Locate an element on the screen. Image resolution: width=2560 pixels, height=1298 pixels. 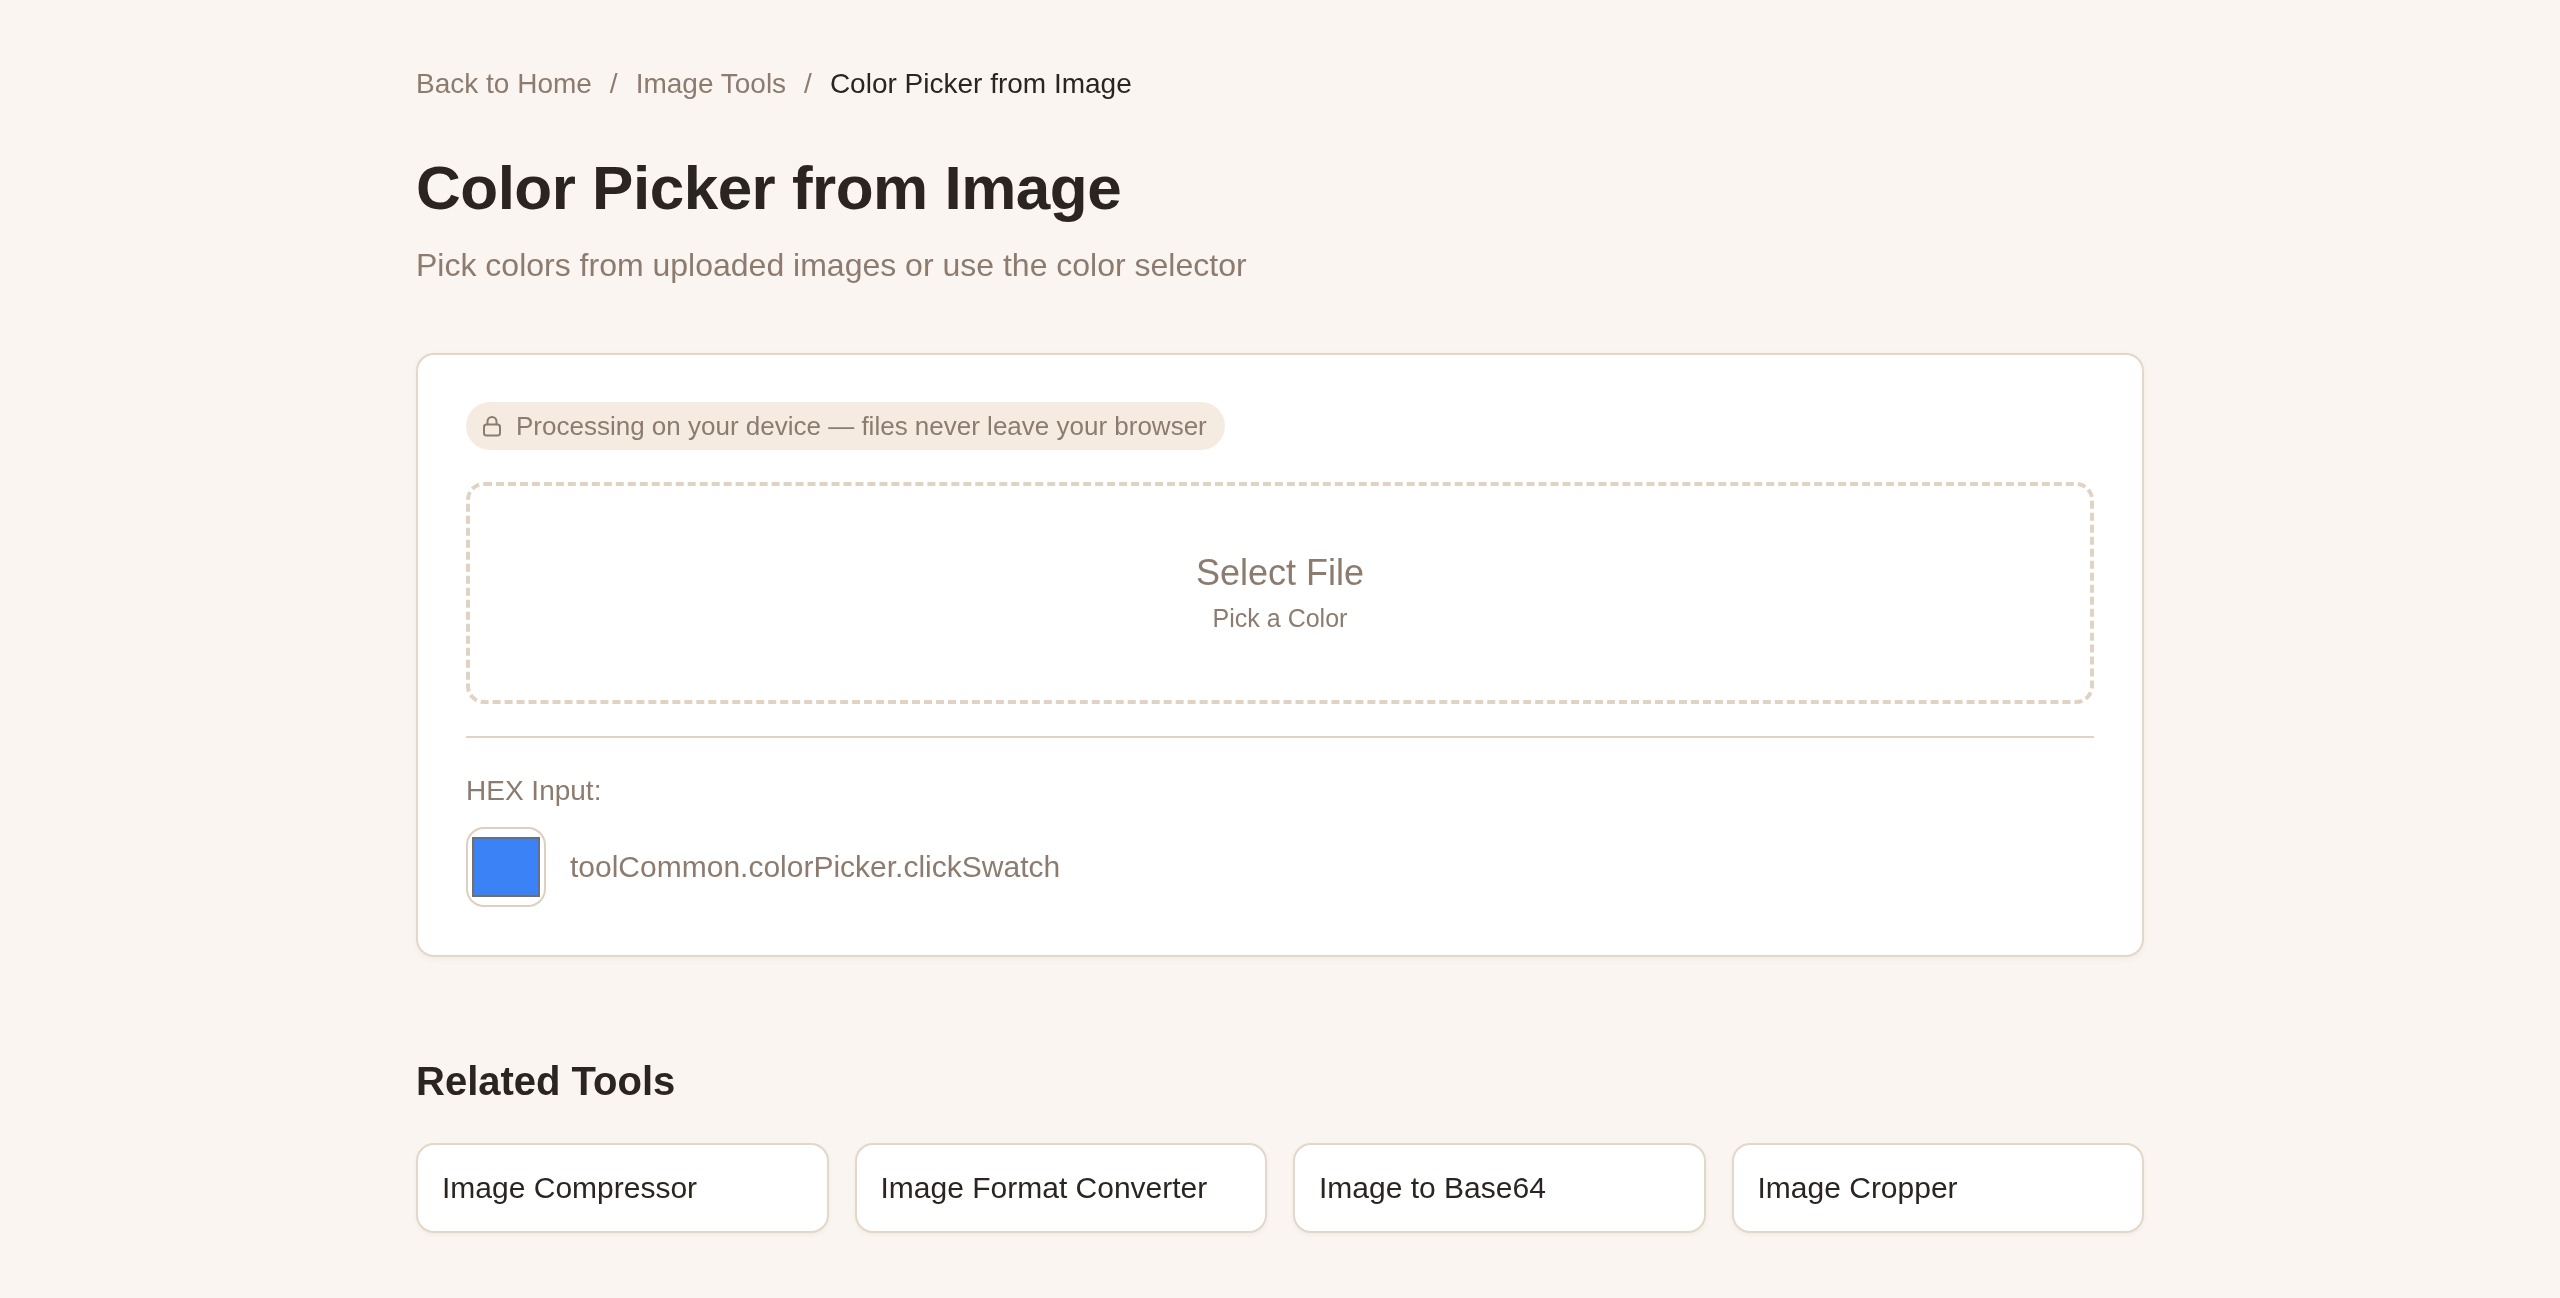
lock-icon is located at coordinates (492, 426).